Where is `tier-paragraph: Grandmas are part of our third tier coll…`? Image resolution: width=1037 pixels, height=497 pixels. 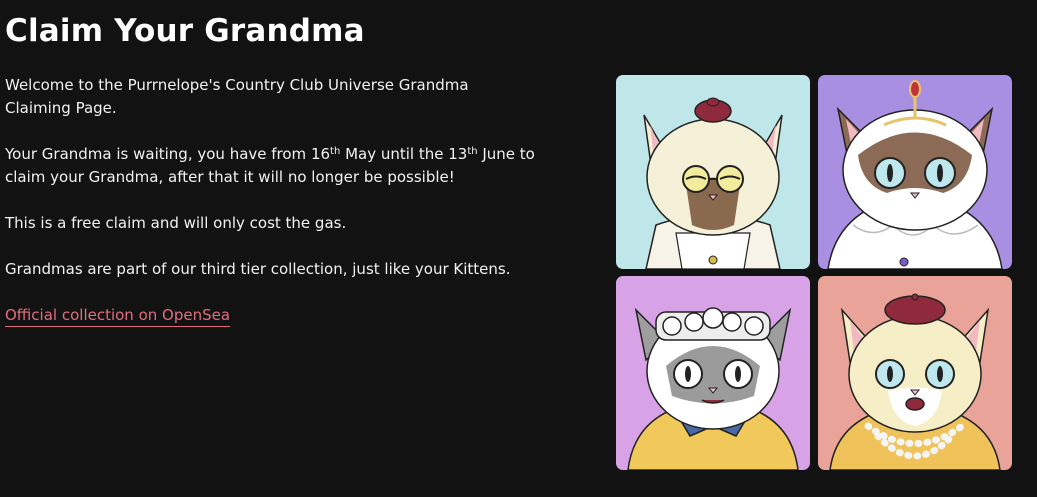 tier-paragraph: Grandmas are part of our third tier coll… is located at coordinates (258, 269).